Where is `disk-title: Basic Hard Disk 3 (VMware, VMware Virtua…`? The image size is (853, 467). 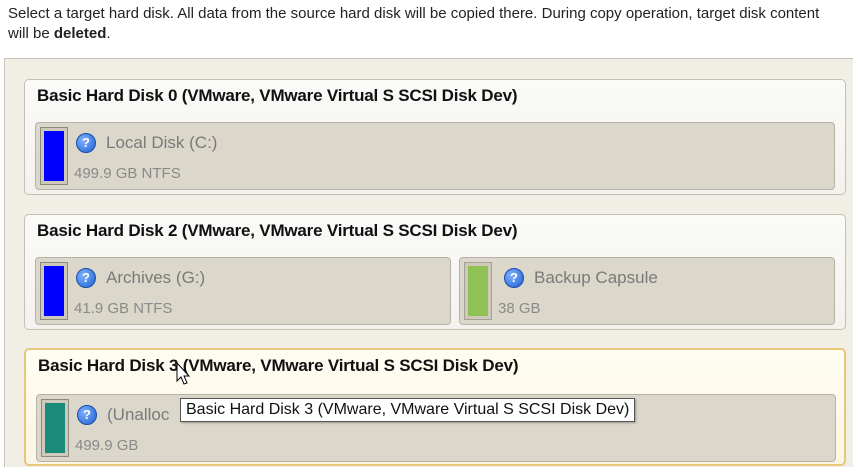
disk-title: Basic Hard Disk 3 (VMware, VMware Virtua… is located at coordinates (278, 365).